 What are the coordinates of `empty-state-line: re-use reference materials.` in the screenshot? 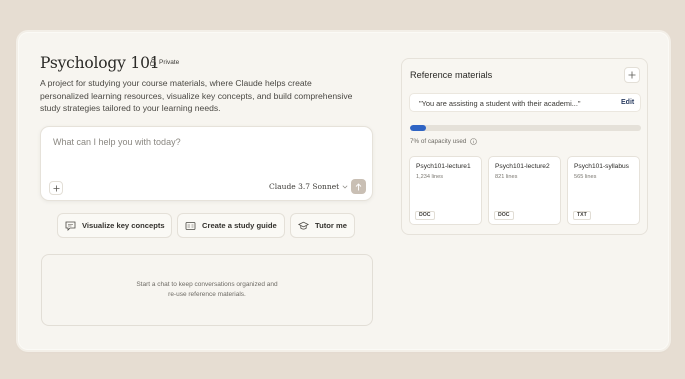 It's located at (207, 294).